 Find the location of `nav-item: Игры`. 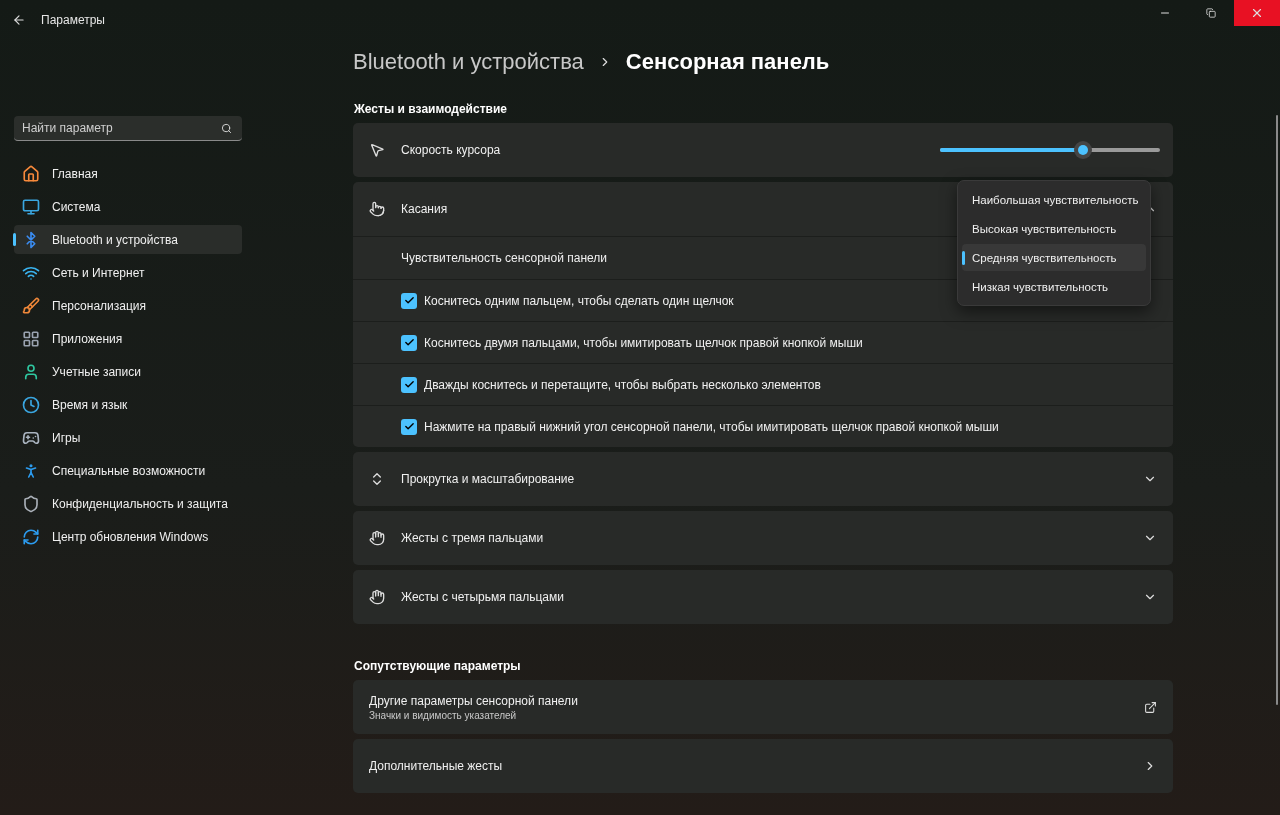

nav-item: Игры is located at coordinates (128, 437).